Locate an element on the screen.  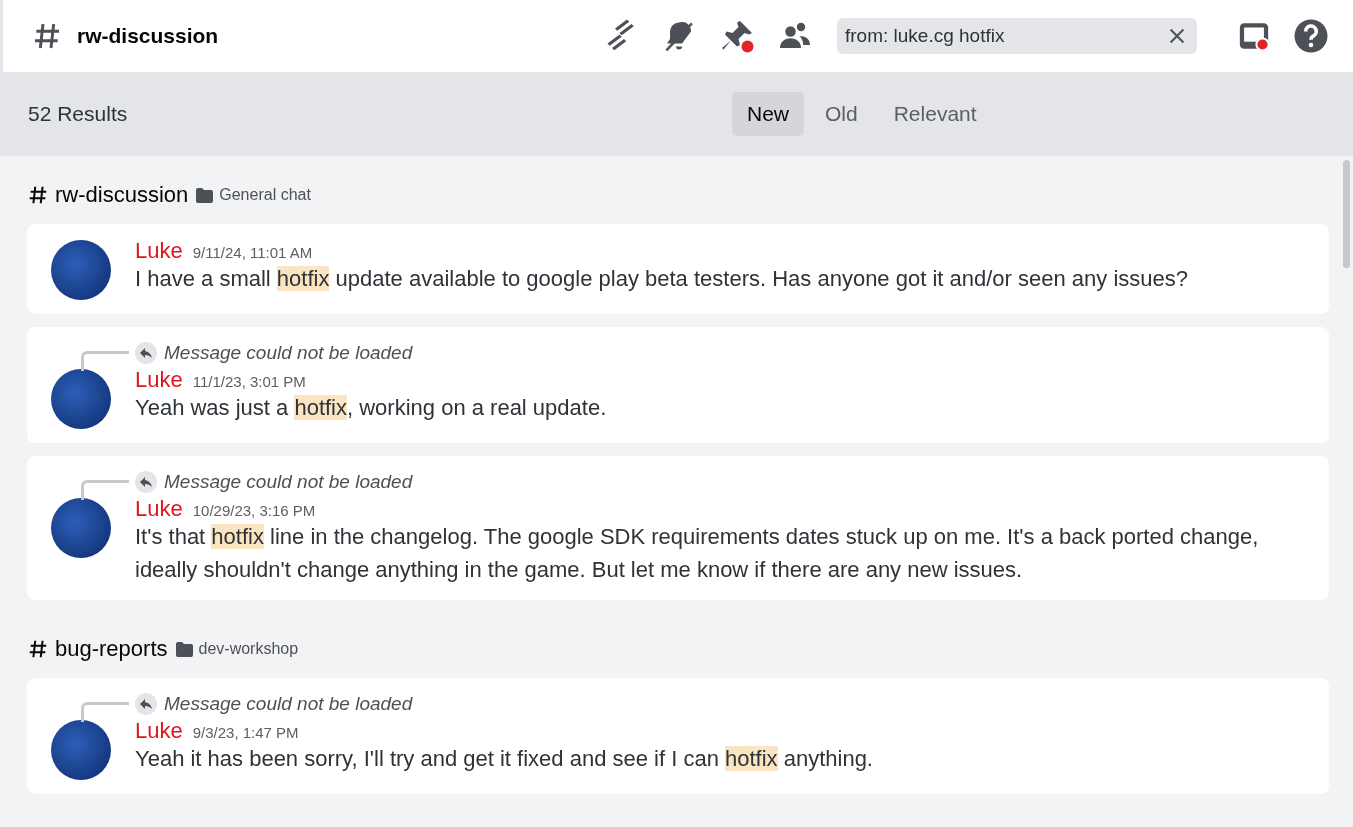
search-field: from: luke.cg hotfix is located at coordinates (1017, 36).